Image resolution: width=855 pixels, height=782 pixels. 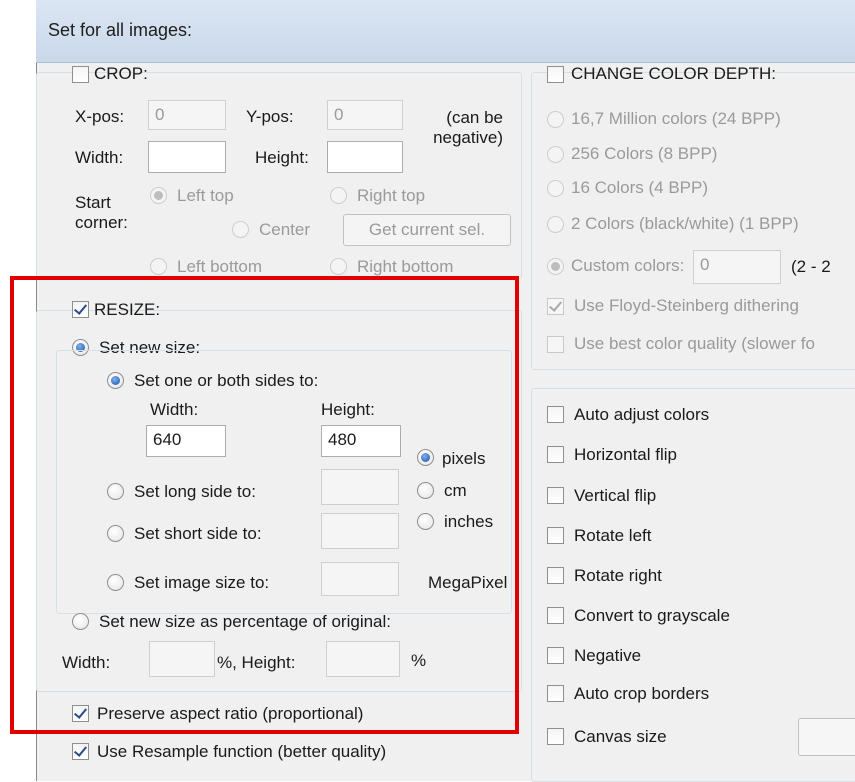 I want to click on negative-checkbox, so click(x=555, y=655).